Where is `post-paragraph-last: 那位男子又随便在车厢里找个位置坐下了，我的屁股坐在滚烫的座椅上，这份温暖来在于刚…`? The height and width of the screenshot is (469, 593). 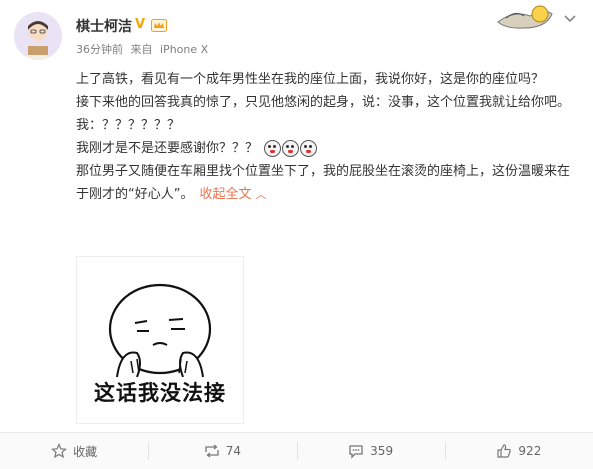 post-paragraph-last: 那位男子又随便在车厢里找个位置坐下了，我的屁股坐在滚烫的座椅上，这份温暖来在于刚… is located at coordinates (326, 183).